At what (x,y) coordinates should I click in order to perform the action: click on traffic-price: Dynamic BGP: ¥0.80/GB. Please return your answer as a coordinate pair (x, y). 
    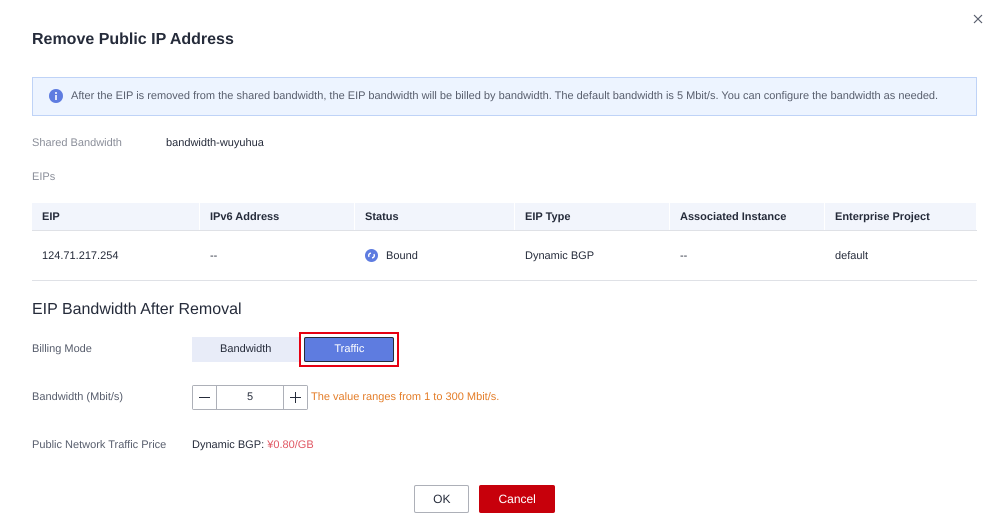
    Looking at the image, I should click on (253, 445).